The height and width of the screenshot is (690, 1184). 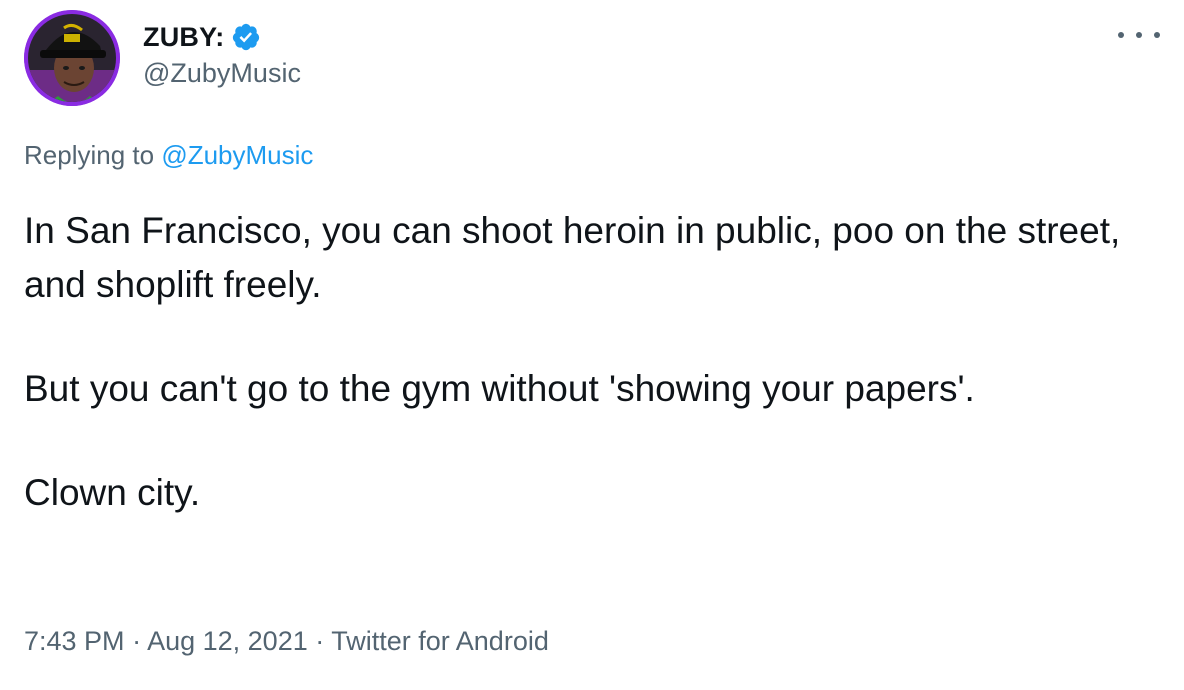 I want to click on tweet-source: Twitter for Android, so click(x=440, y=641).